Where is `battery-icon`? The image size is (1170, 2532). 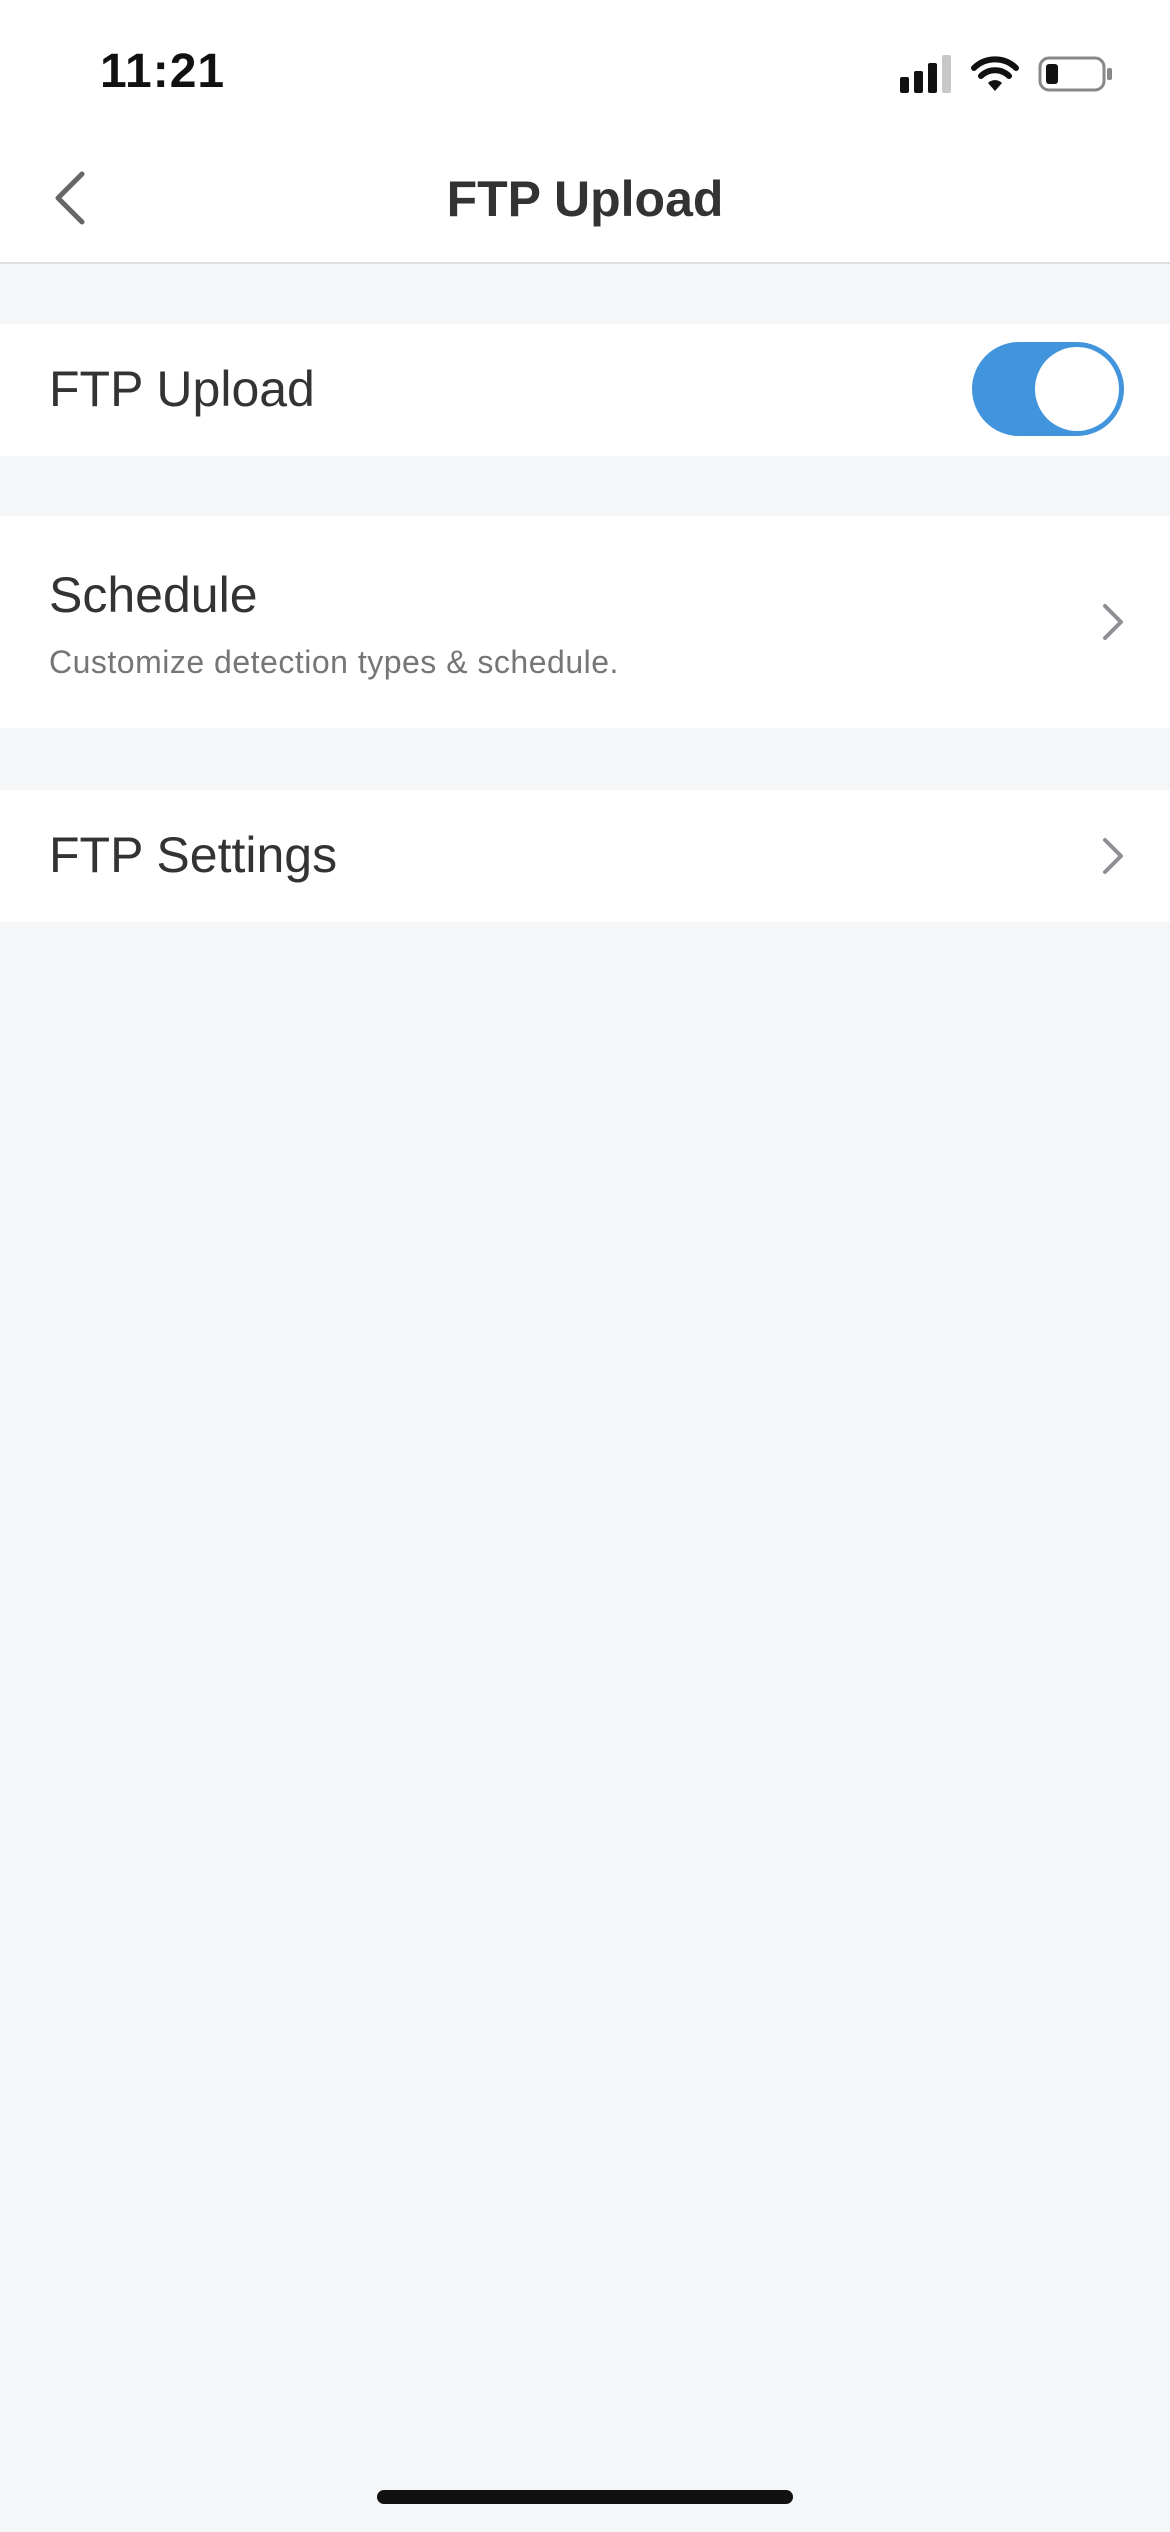
battery-icon is located at coordinates (1075, 74).